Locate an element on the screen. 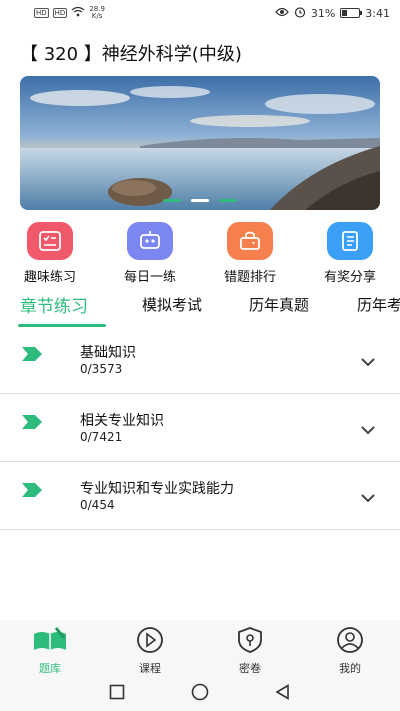 The image size is (400, 711). net-speed: 28.9 K/s is located at coordinates (97, 13).